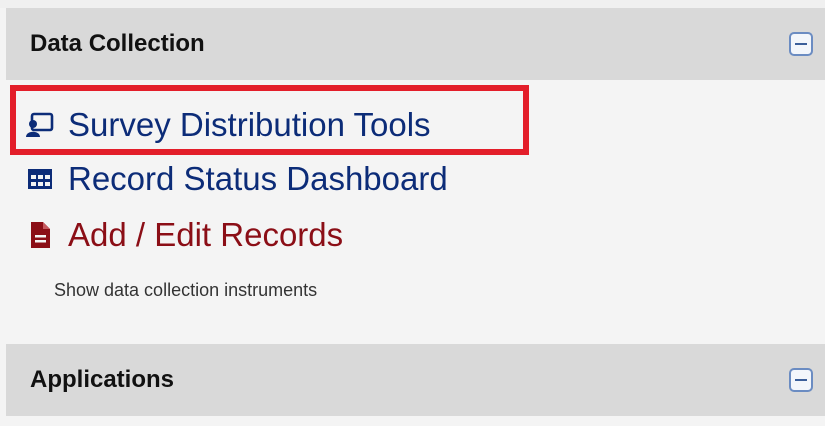 The height and width of the screenshot is (426, 825). What do you see at coordinates (40, 179) in the screenshot?
I see `table-grid-icon` at bounding box center [40, 179].